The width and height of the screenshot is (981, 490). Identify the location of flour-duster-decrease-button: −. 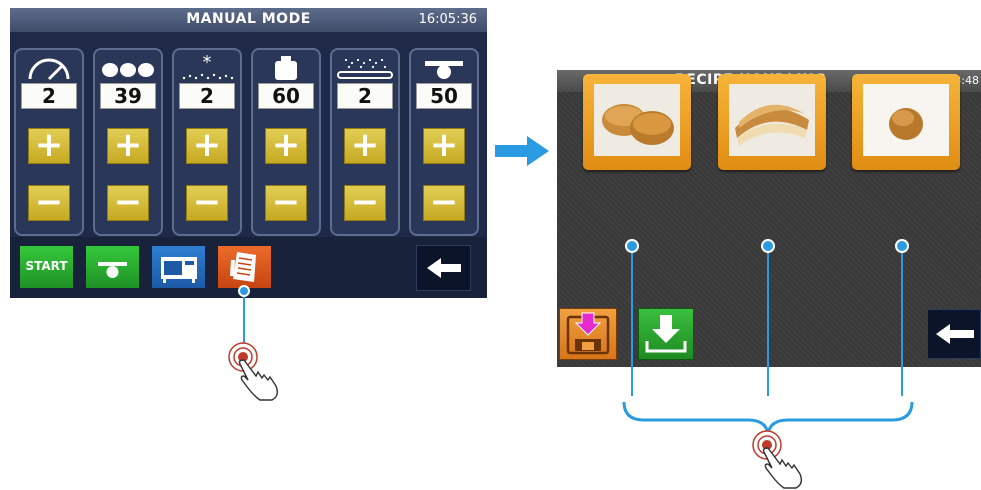
(207, 203).